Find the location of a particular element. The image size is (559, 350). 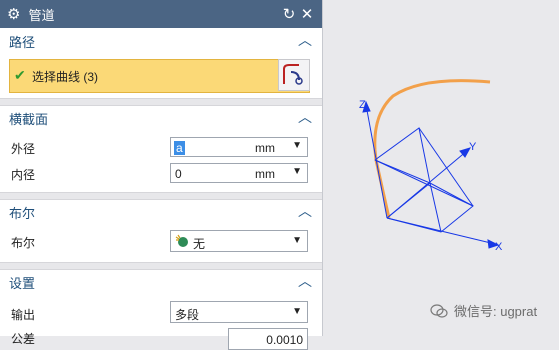

gear-icon: ⚙ is located at coordinates (14, 14).